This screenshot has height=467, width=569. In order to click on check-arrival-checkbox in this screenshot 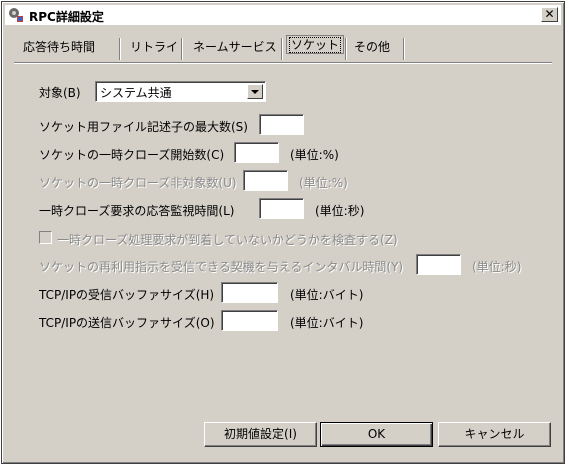, I will do `click(45, 237)`.